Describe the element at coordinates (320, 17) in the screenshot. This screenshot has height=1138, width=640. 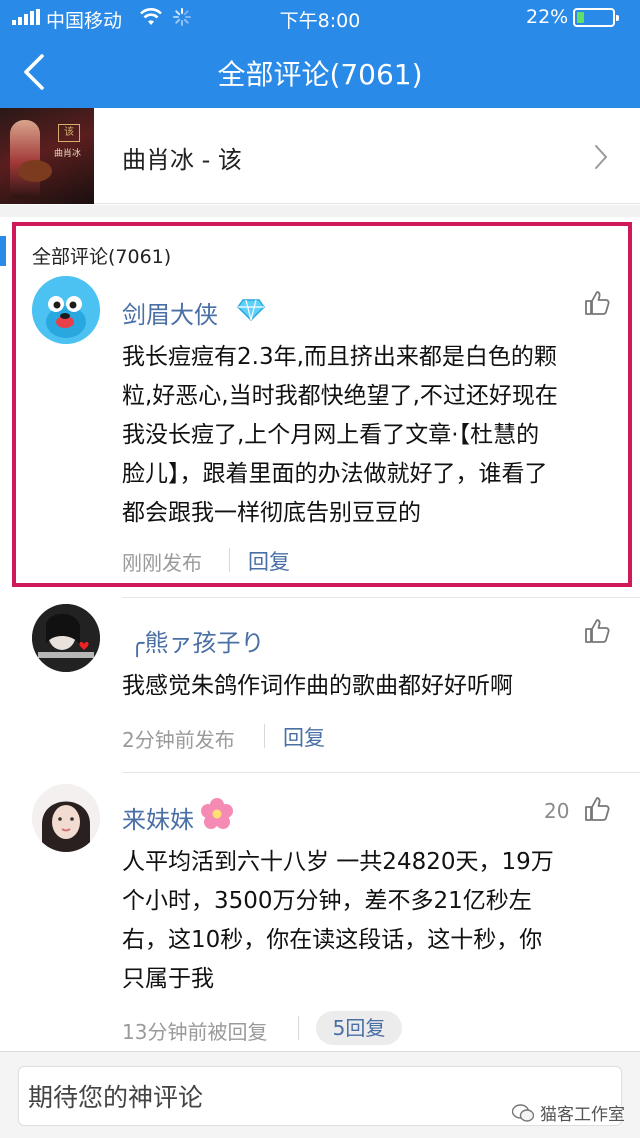
I see `status-bar: 中国移动 下午8:00 22%` at that location.